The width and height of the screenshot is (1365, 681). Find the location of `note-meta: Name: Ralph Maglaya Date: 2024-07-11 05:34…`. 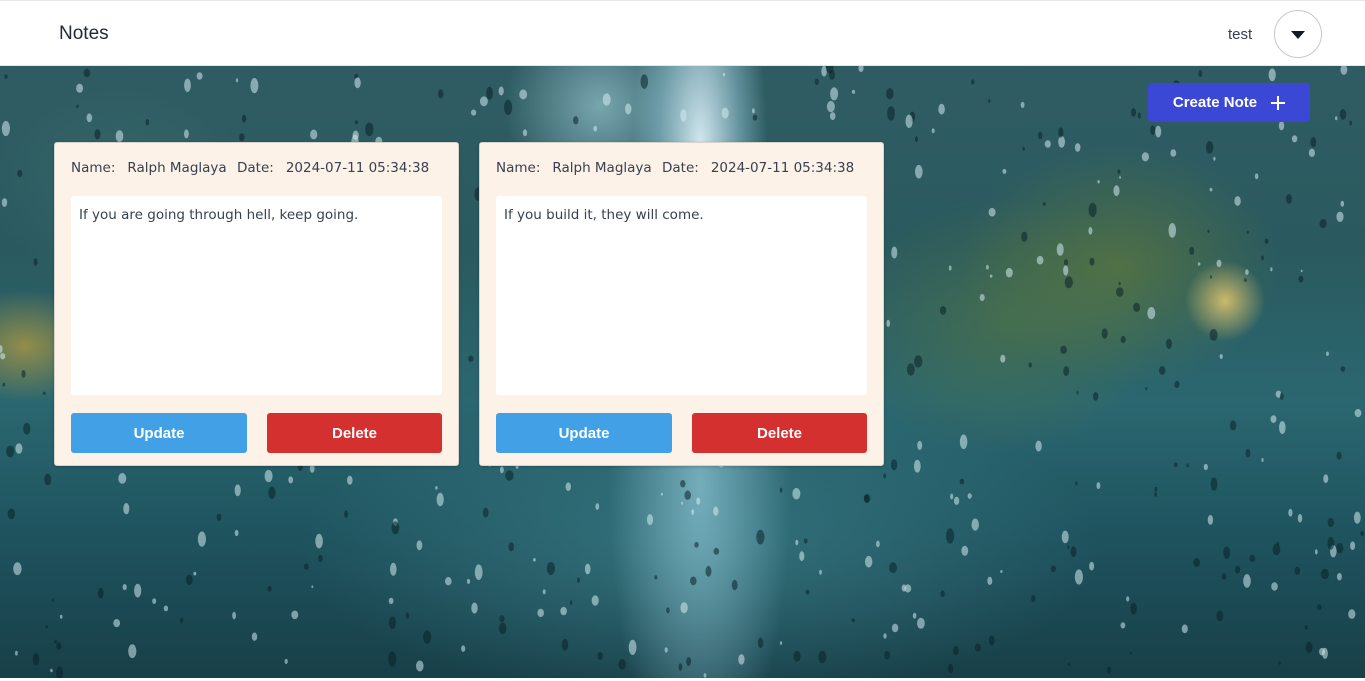

note-meta: Name: Ralph Maglaya Date: 2024-07-11 05:34… is located at coordinates (261, 168).